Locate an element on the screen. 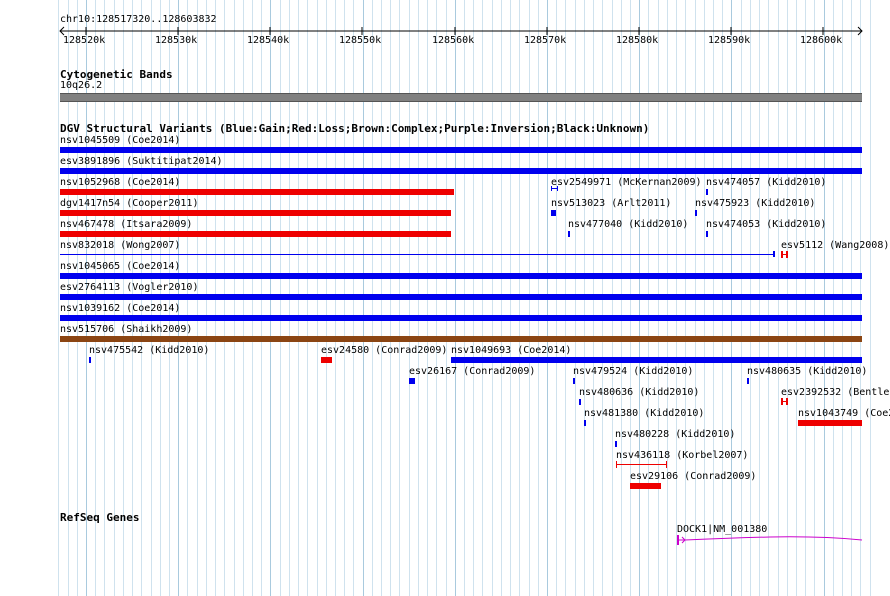 The image size is (890, 596). feature-label: esv24580 (Conrad2009) is located at coordinates (384, 350).